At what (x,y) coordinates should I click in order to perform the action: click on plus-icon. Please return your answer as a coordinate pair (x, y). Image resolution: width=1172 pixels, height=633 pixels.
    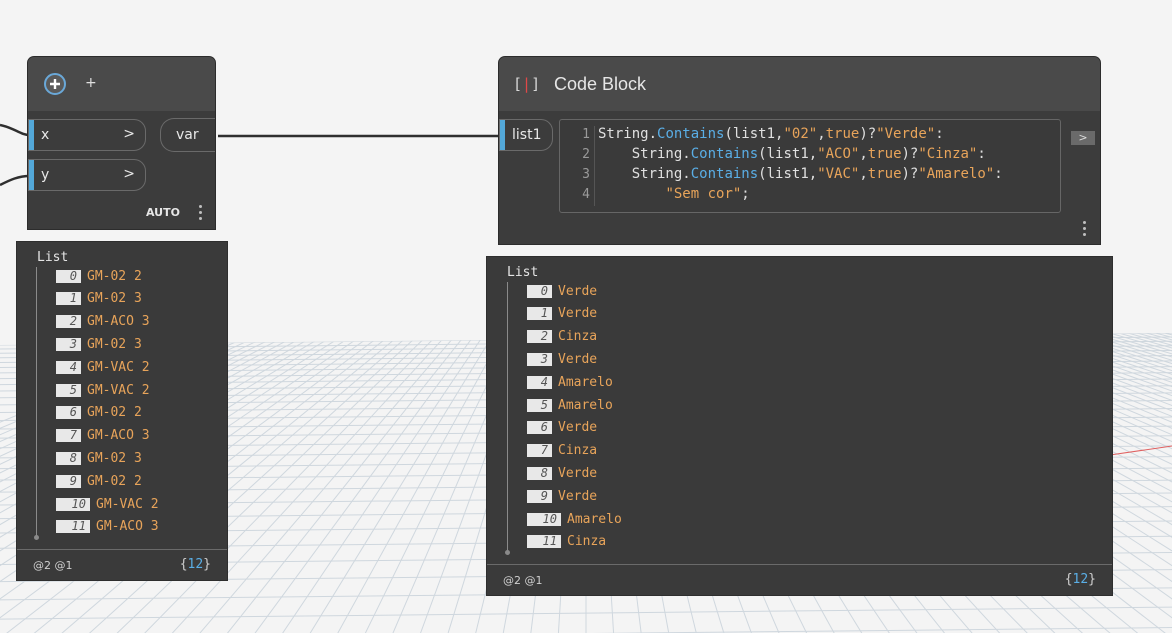
    Looking at the image, I should click on (55, 84).